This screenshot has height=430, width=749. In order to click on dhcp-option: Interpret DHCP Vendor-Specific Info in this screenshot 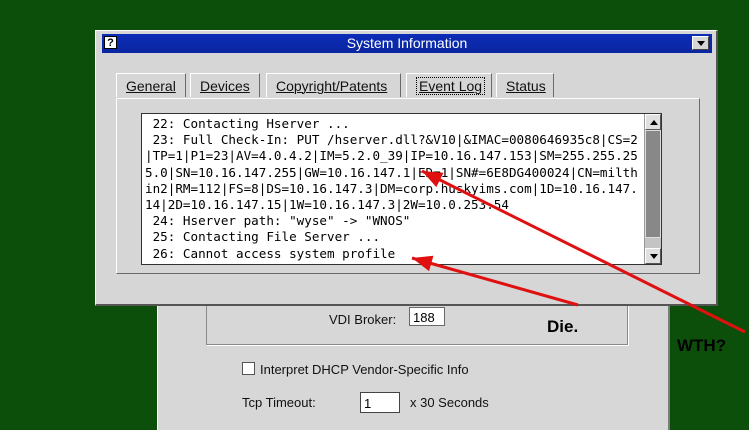, I will do `click(355, 369)`.